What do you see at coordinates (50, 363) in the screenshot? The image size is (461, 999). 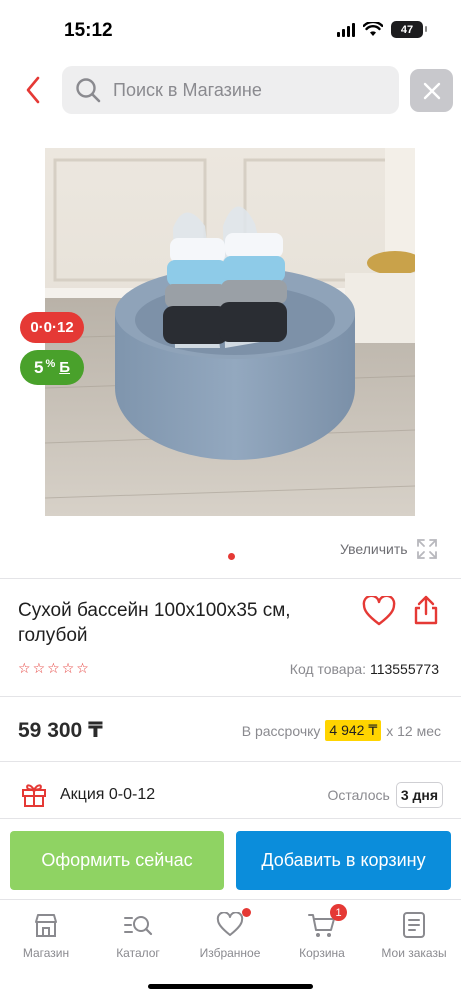 I see `bonus-unit: %` at bounding box center [50, 363].